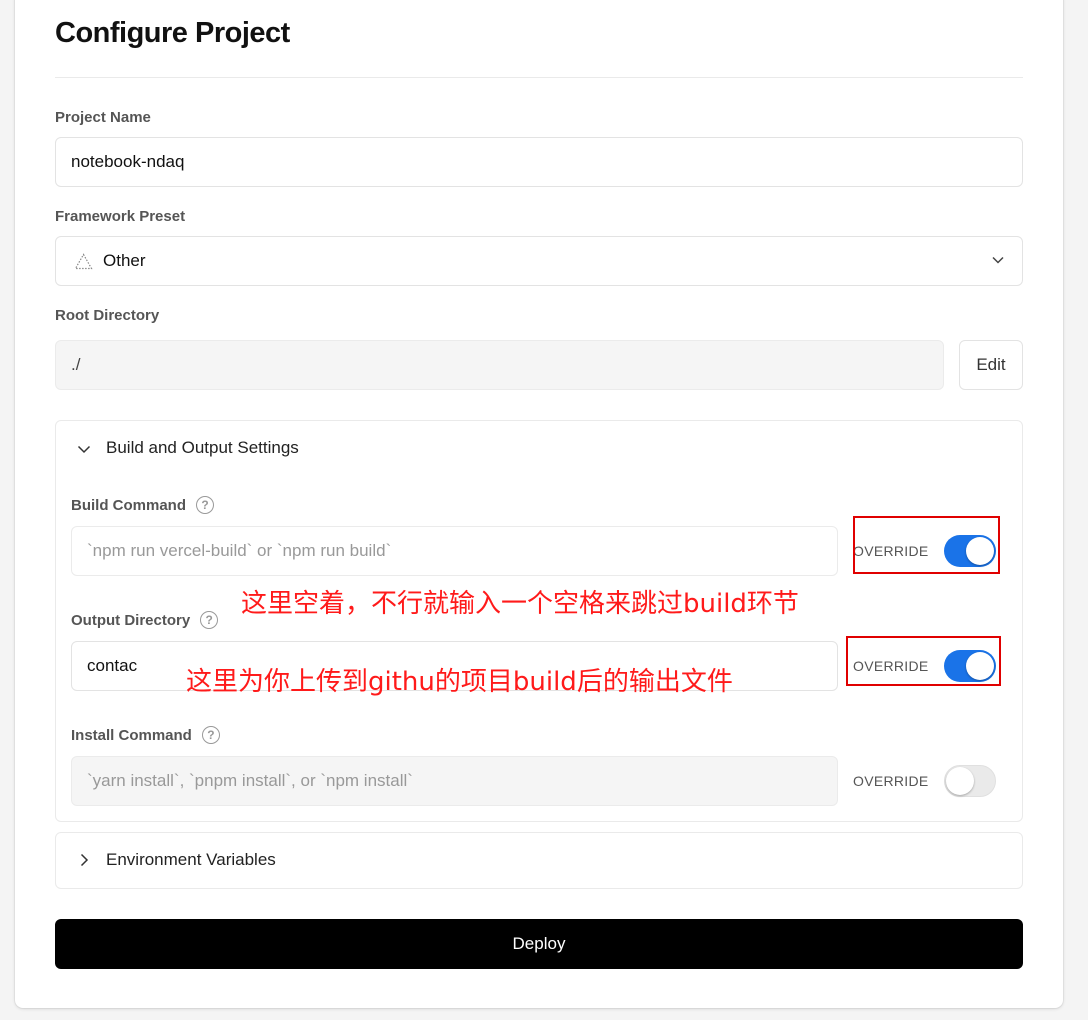  Describe the element at coordinates (926, 545) in the screenshot. I see `annotation-box-build` at that location.